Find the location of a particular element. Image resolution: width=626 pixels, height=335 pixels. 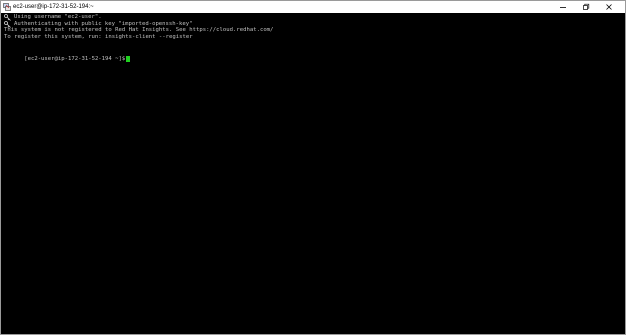

shell-prompt-line: [ec2-user@ip-172-31-52-194 ~]$ is located at coordinates (67, 59).